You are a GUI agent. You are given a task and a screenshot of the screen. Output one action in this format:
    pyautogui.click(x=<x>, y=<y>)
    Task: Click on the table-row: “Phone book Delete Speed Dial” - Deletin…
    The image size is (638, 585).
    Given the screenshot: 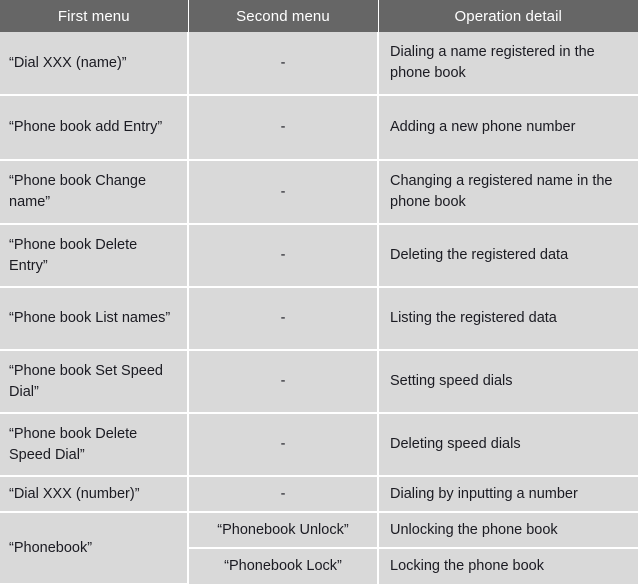 What is the action you would take?
    pyautogui.click(x=319, y=445)
    